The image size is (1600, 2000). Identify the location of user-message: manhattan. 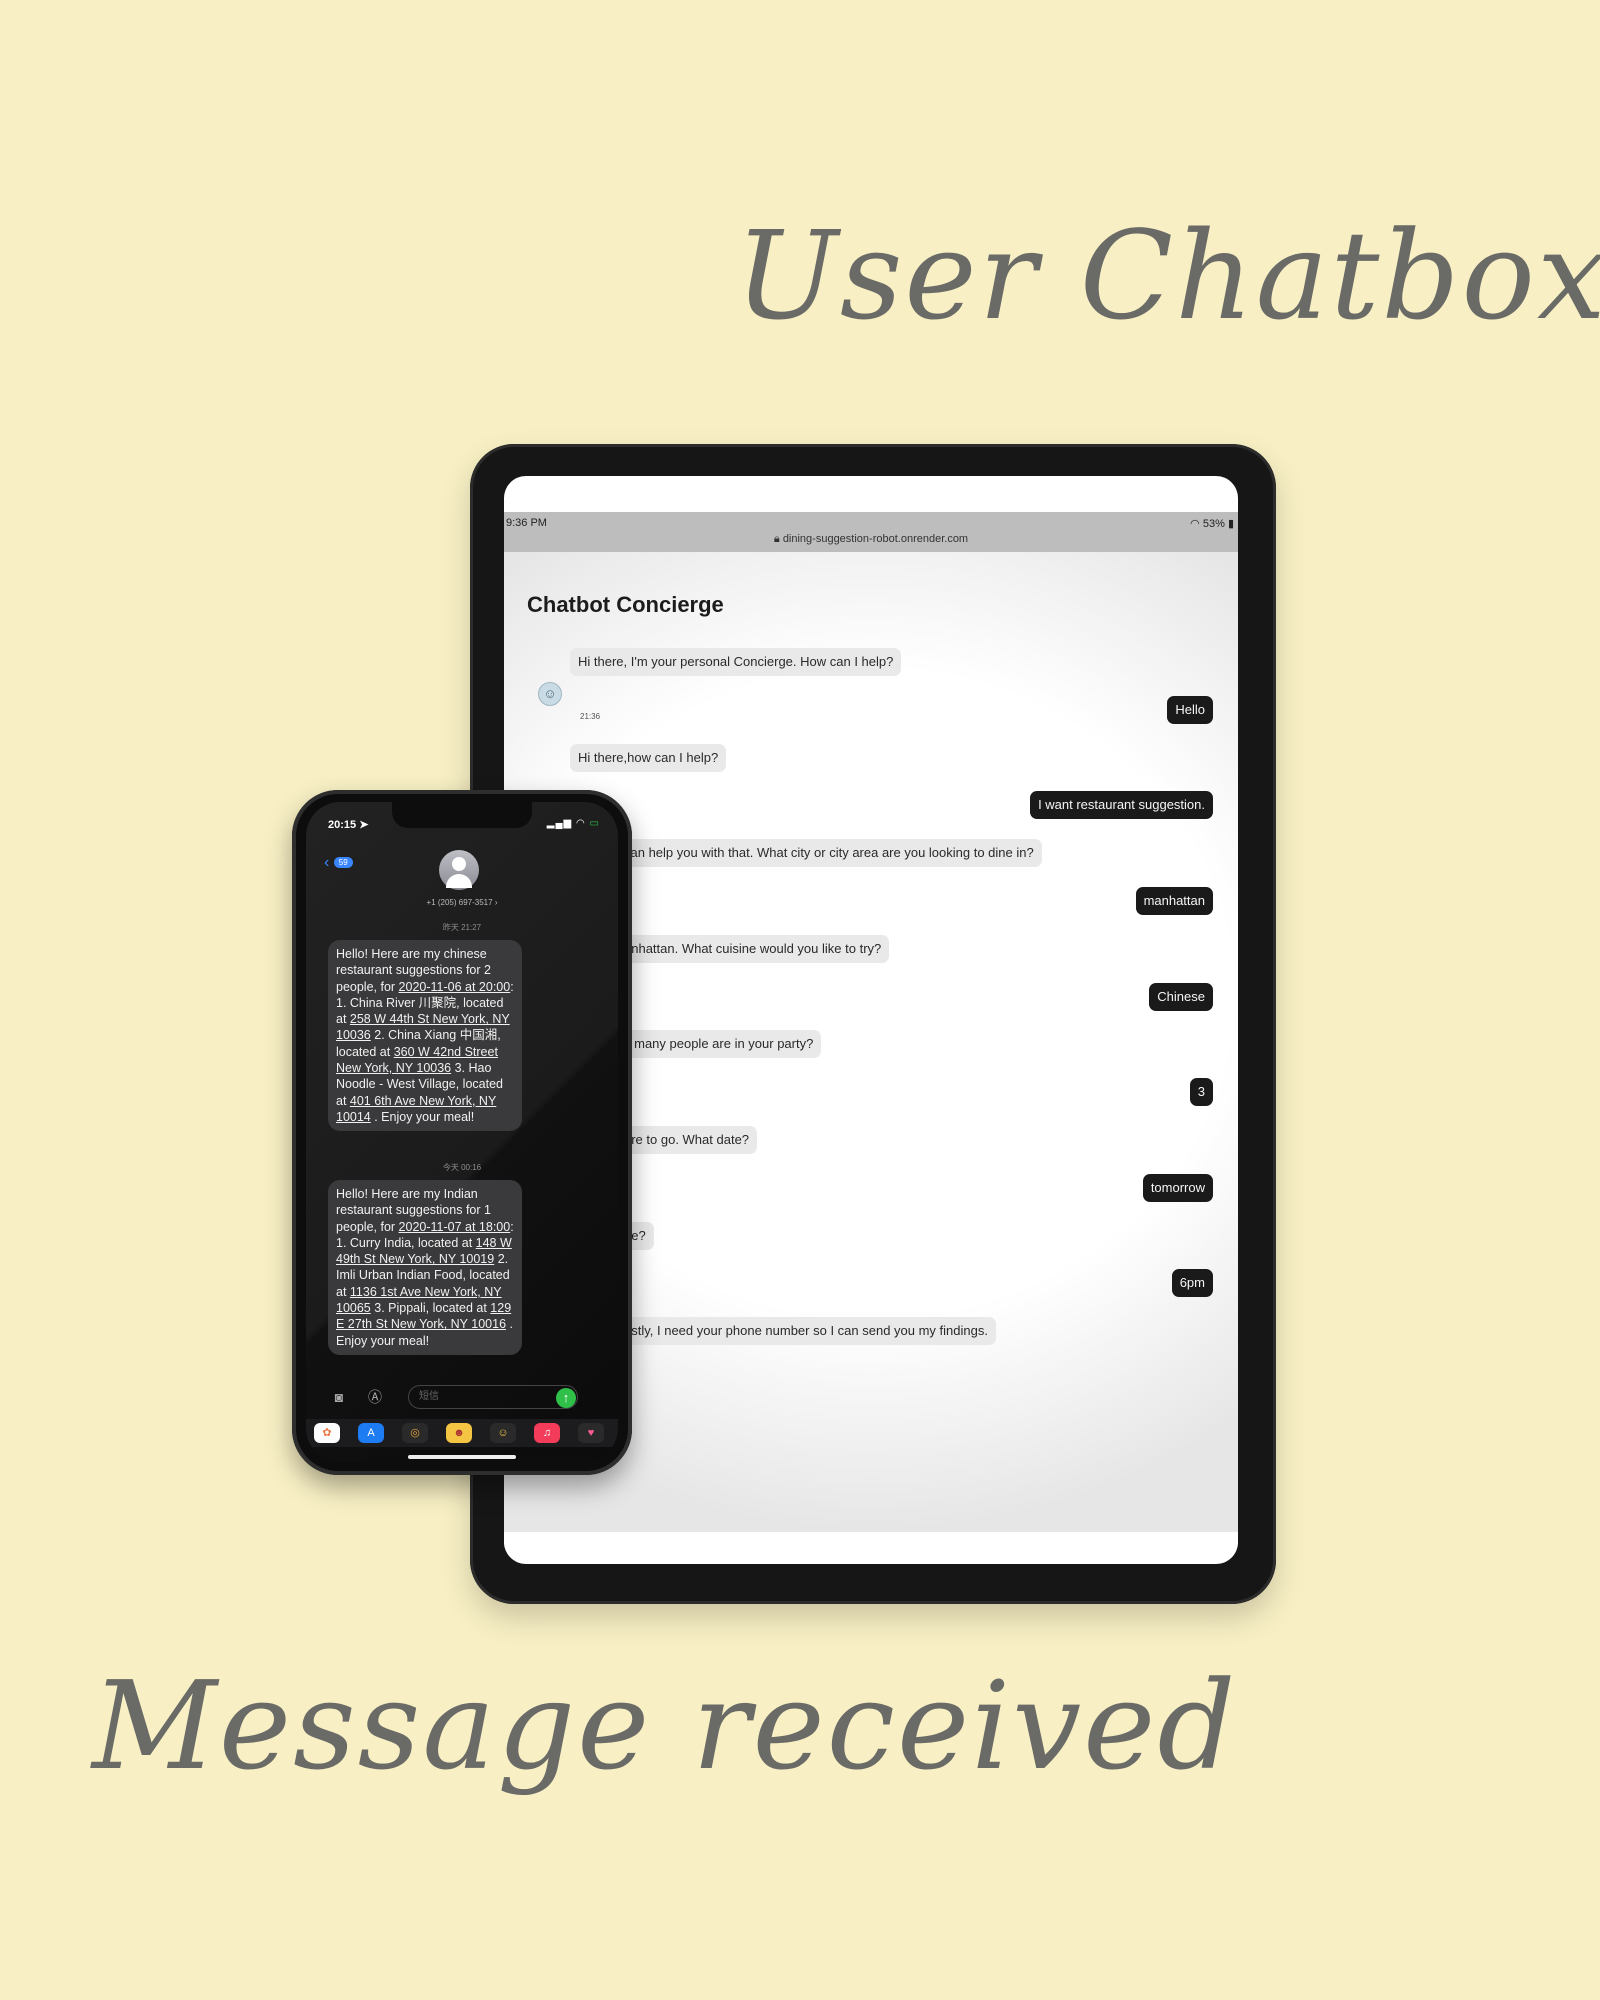
(1174, 901).